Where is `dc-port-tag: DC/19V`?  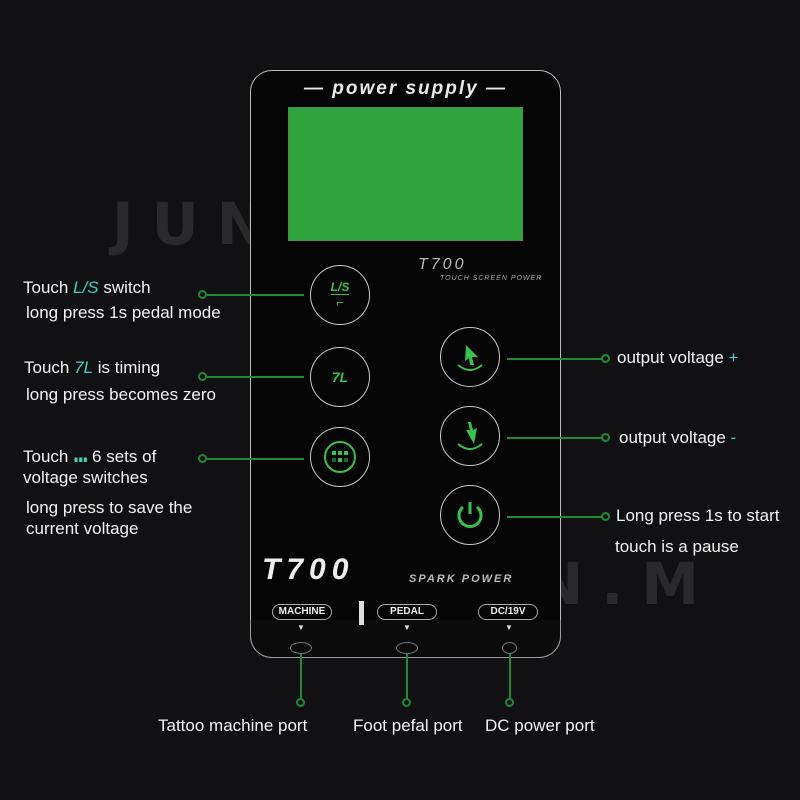 dc-port-tag: DC/19V is located at coordinates (508, 612).